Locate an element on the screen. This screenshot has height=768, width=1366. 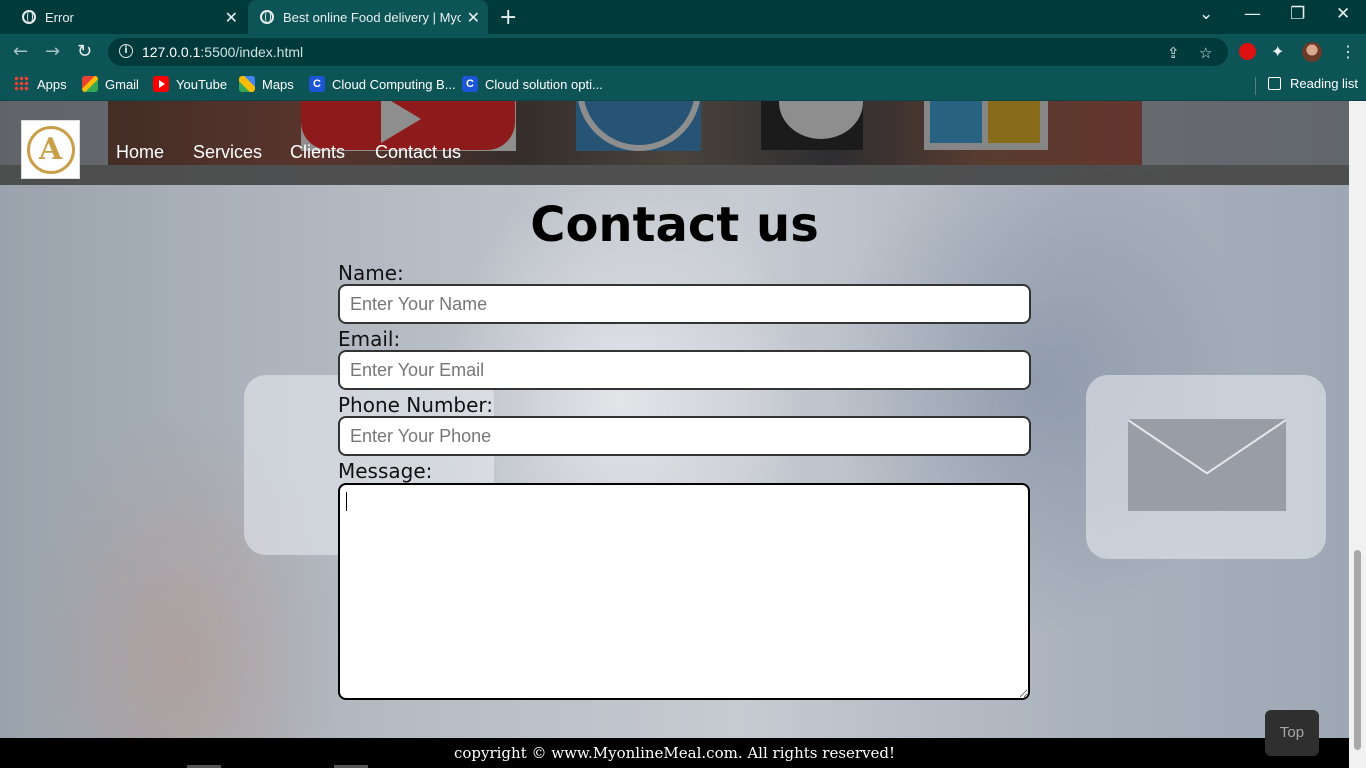
page-title: Contact us is located at coordinates (674, 225).